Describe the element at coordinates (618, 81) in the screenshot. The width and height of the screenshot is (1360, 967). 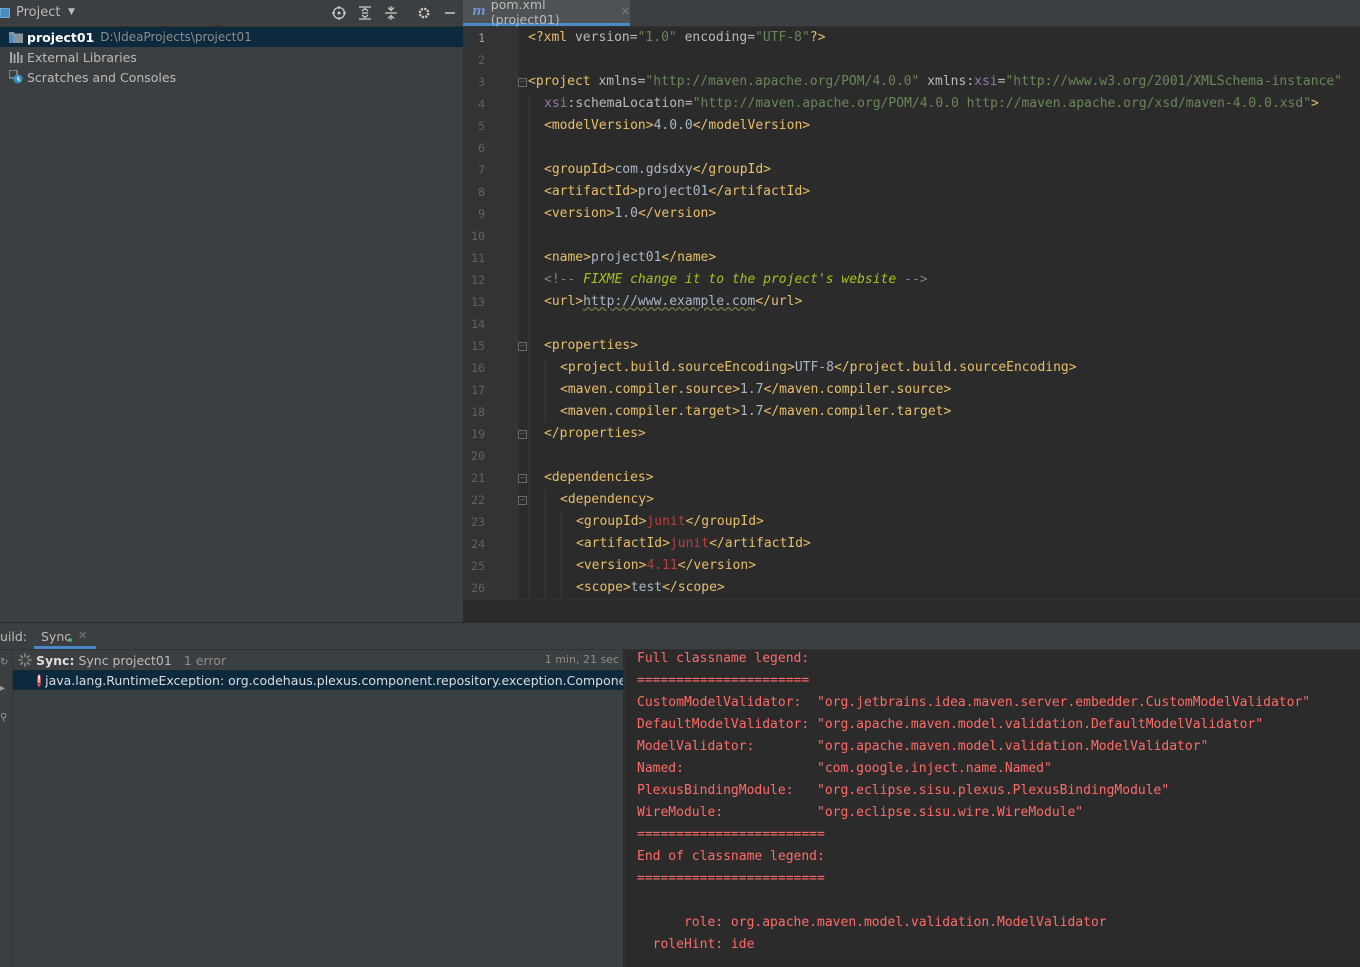
I see `attr-name: xmlns` at that location.